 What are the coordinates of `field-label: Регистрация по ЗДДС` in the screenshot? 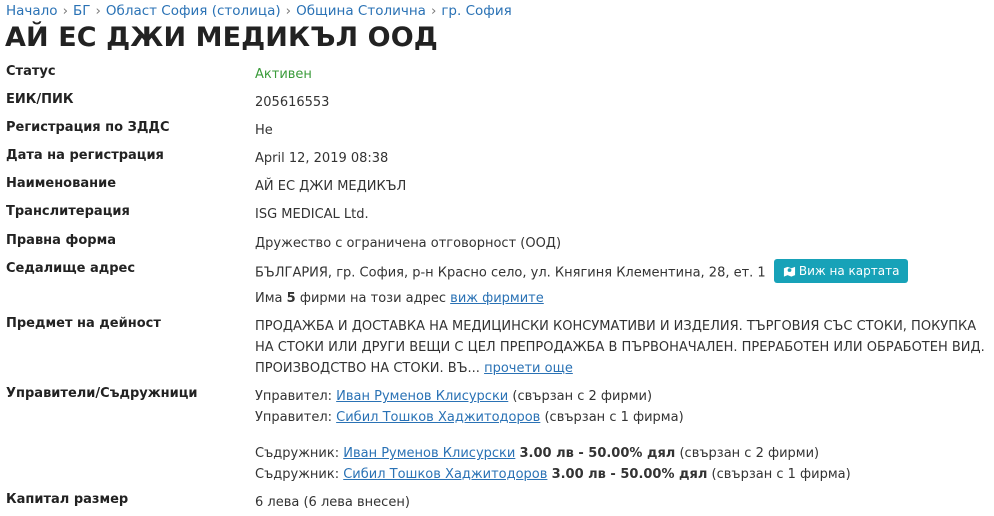 It's located at (88, 127).